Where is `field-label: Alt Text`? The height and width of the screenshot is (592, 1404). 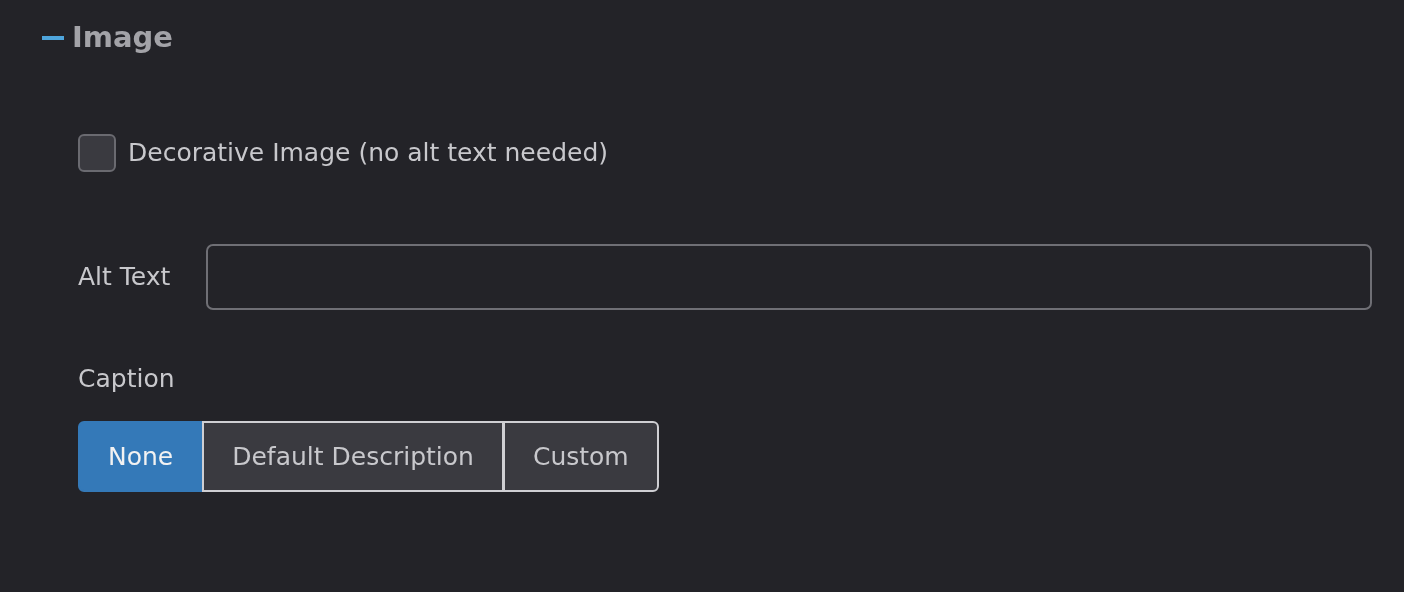 field-label: Alt Text is located at coordinates (124, 276).